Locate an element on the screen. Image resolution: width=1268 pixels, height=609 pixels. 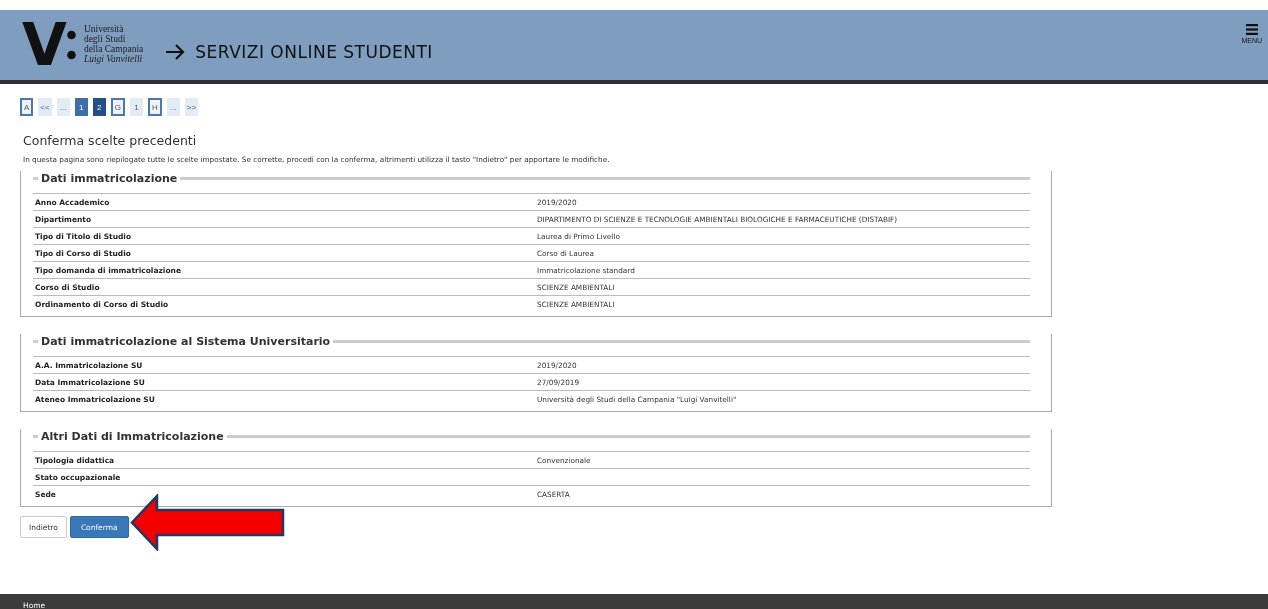
logo-letter: V is located at coordinates (43, 45).